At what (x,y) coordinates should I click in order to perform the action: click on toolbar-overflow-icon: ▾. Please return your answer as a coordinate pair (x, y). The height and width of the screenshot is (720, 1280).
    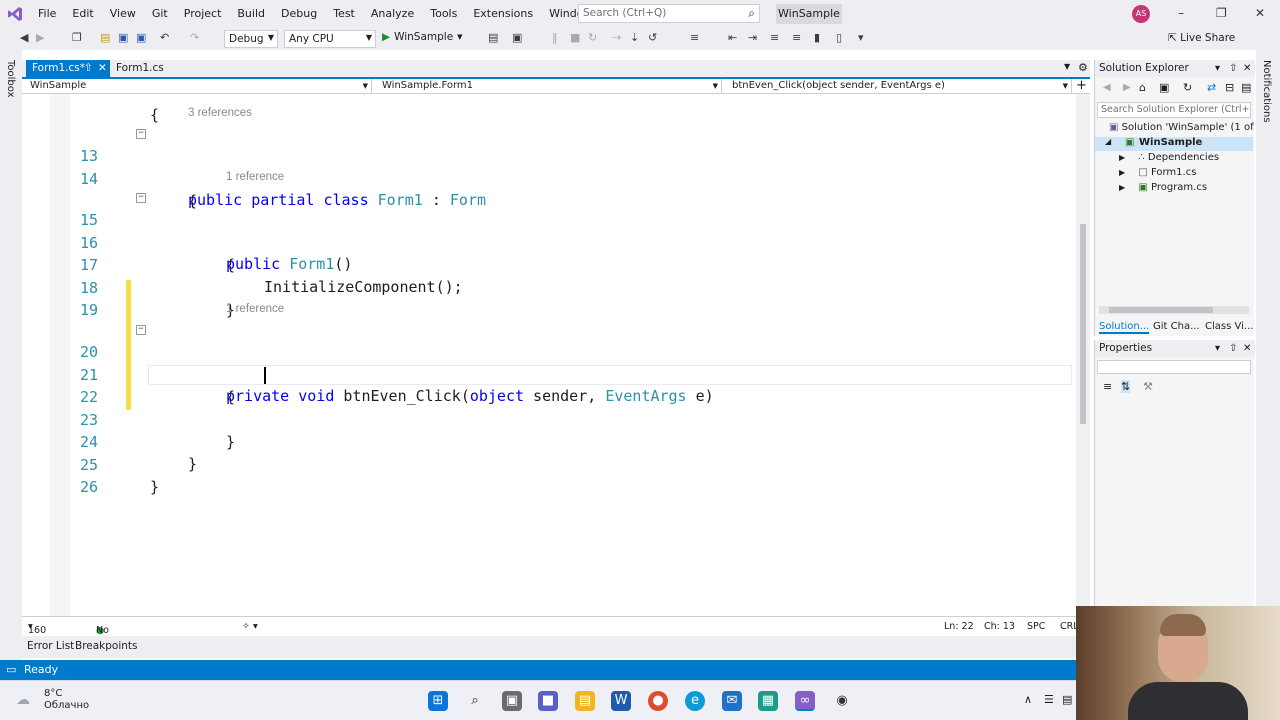
    Looking at the image, I should click on (861, 37).